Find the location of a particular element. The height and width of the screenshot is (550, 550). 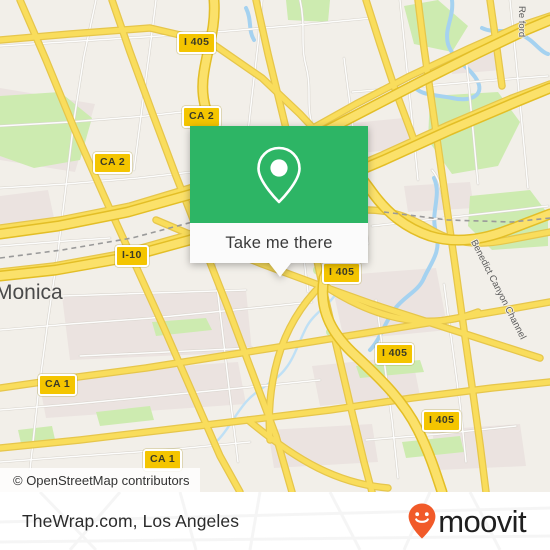

map-pin-icon is located at coordinates (279, 174).